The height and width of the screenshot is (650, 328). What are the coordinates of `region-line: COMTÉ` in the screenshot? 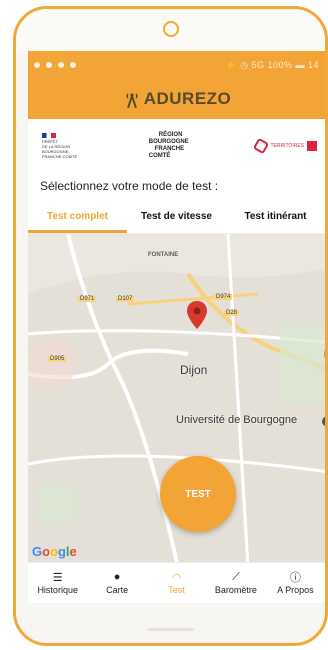 It's located at (159, 156).